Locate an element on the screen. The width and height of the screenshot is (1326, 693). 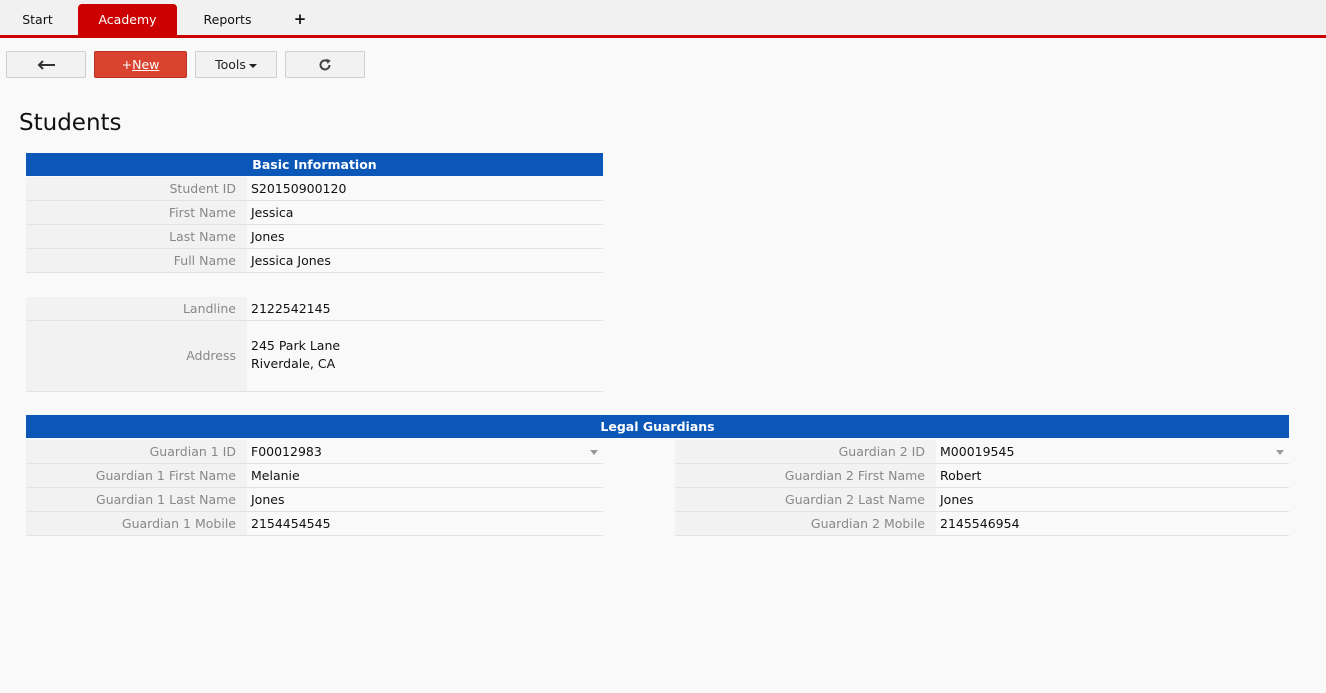
field-label: Guardian 2 Mobile is located at coordinates (805, 523).